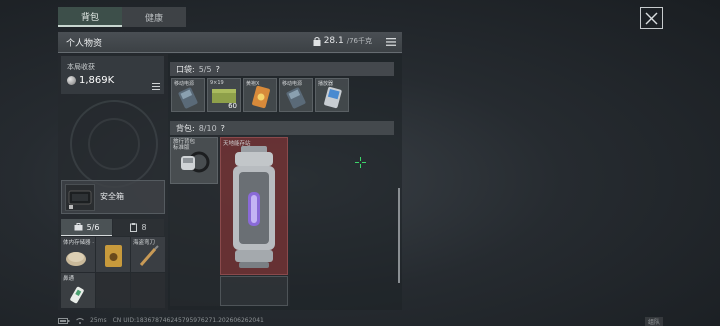 The width and height of the screenshot is (720, 326). I want to click on income-card: 本局收获 1,869K, so click(112, 75).